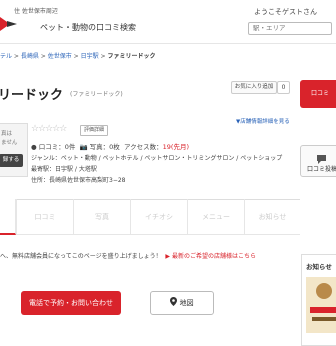 This screenshot has height=346, width=336. I want to click on store-reading: (ファミリードック), so click(96, 94).